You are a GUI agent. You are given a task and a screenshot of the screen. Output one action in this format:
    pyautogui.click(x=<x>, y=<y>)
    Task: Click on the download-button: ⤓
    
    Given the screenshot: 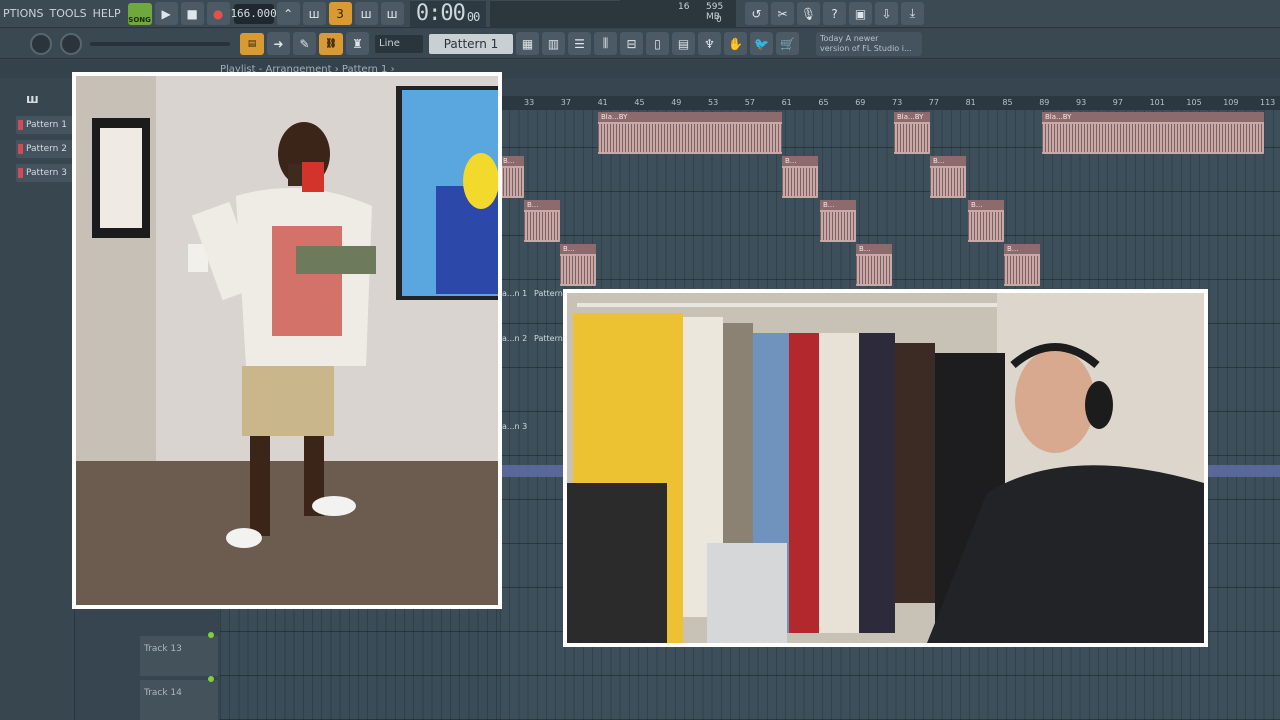 What is the action you would take?
    pyautogui.click(x=912, y=13)
    